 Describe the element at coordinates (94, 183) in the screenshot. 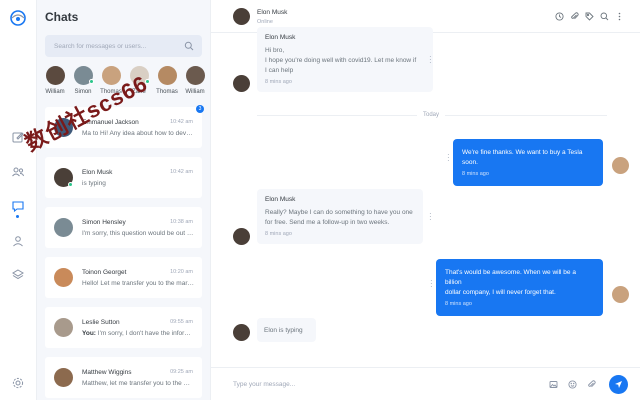

I see `chat-preview-text: is typing` at that location.